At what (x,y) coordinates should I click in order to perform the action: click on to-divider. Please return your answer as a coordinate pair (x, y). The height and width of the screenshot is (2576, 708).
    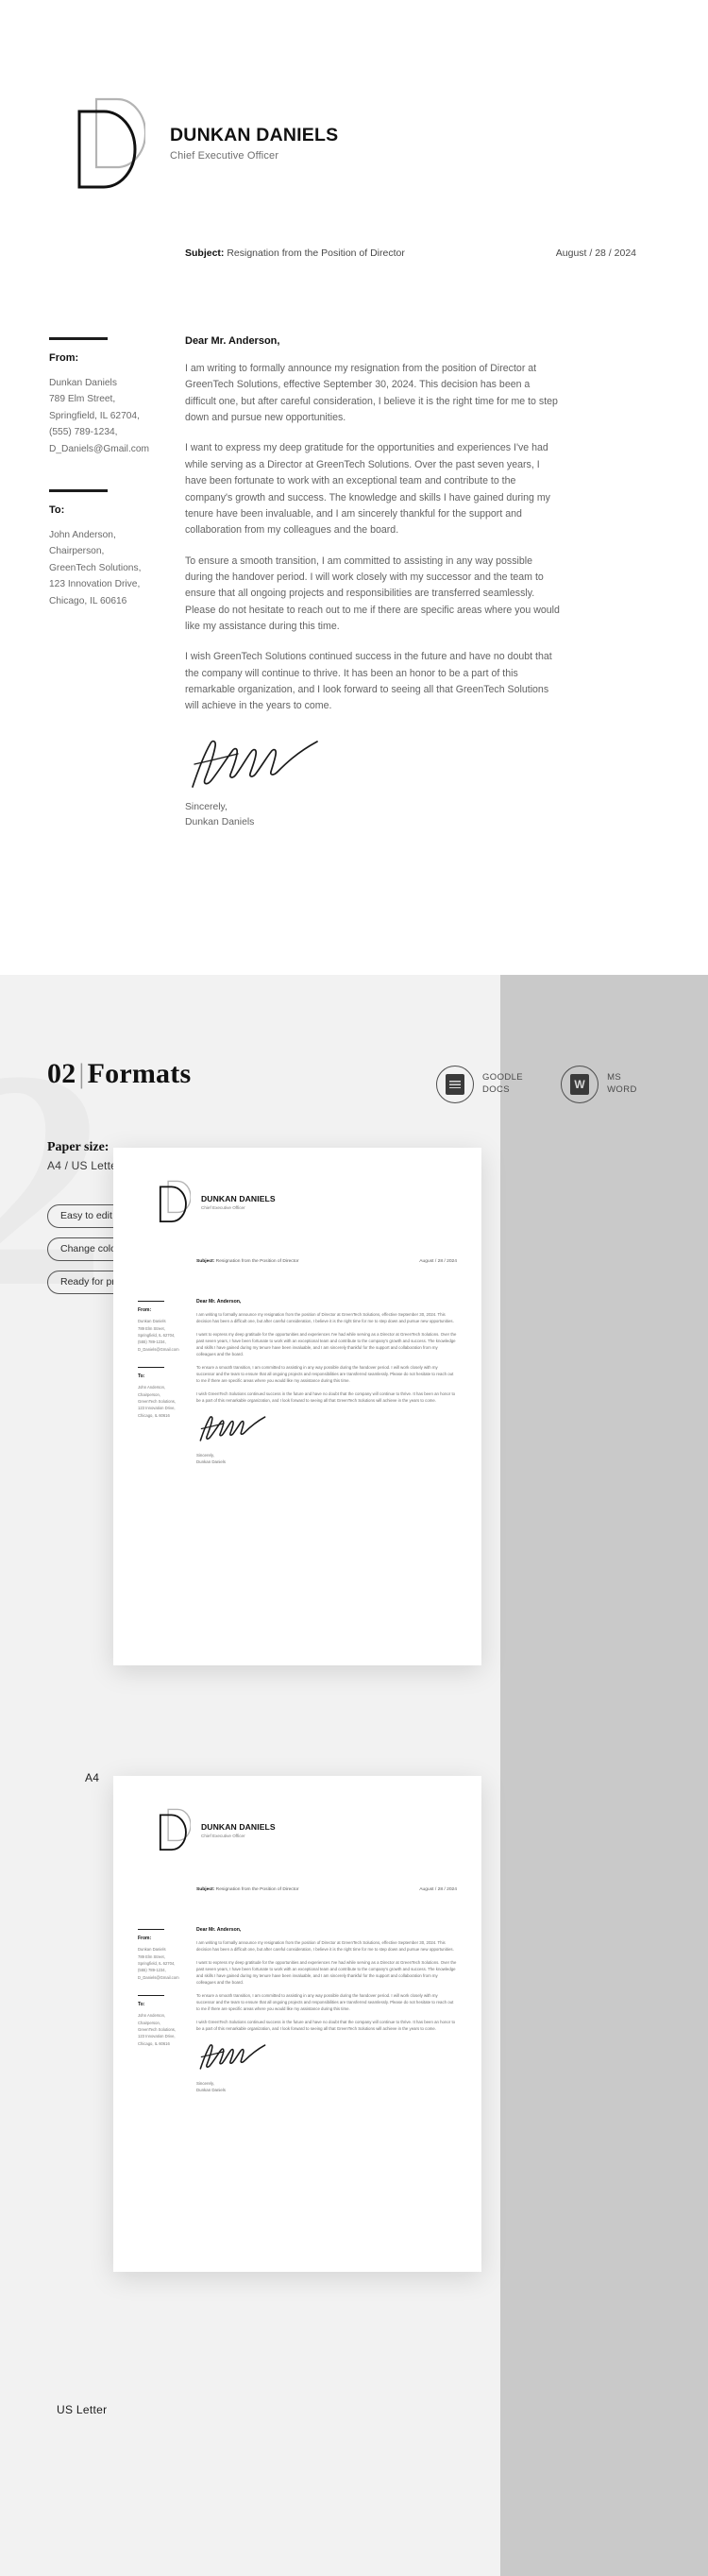
    Looking at the image, I should click on (78, 490).